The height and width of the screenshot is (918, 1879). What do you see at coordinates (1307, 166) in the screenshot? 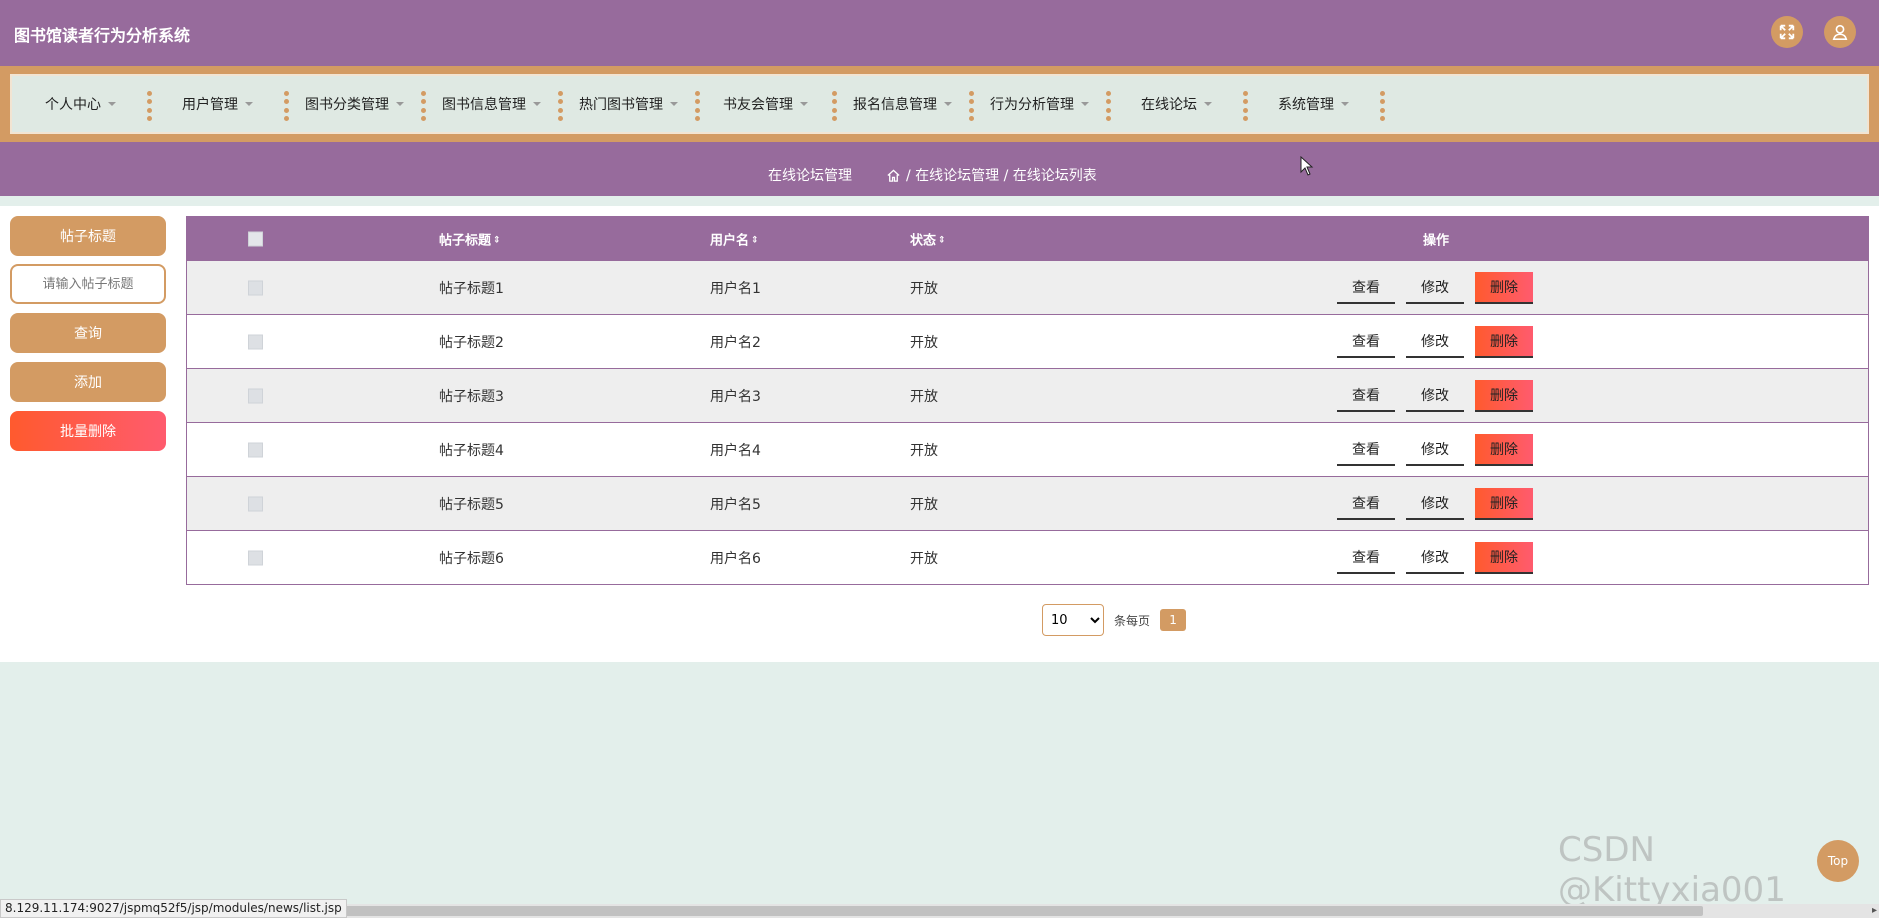
I see `mouse-cursor-icon` at bounding box center [1307, 166].